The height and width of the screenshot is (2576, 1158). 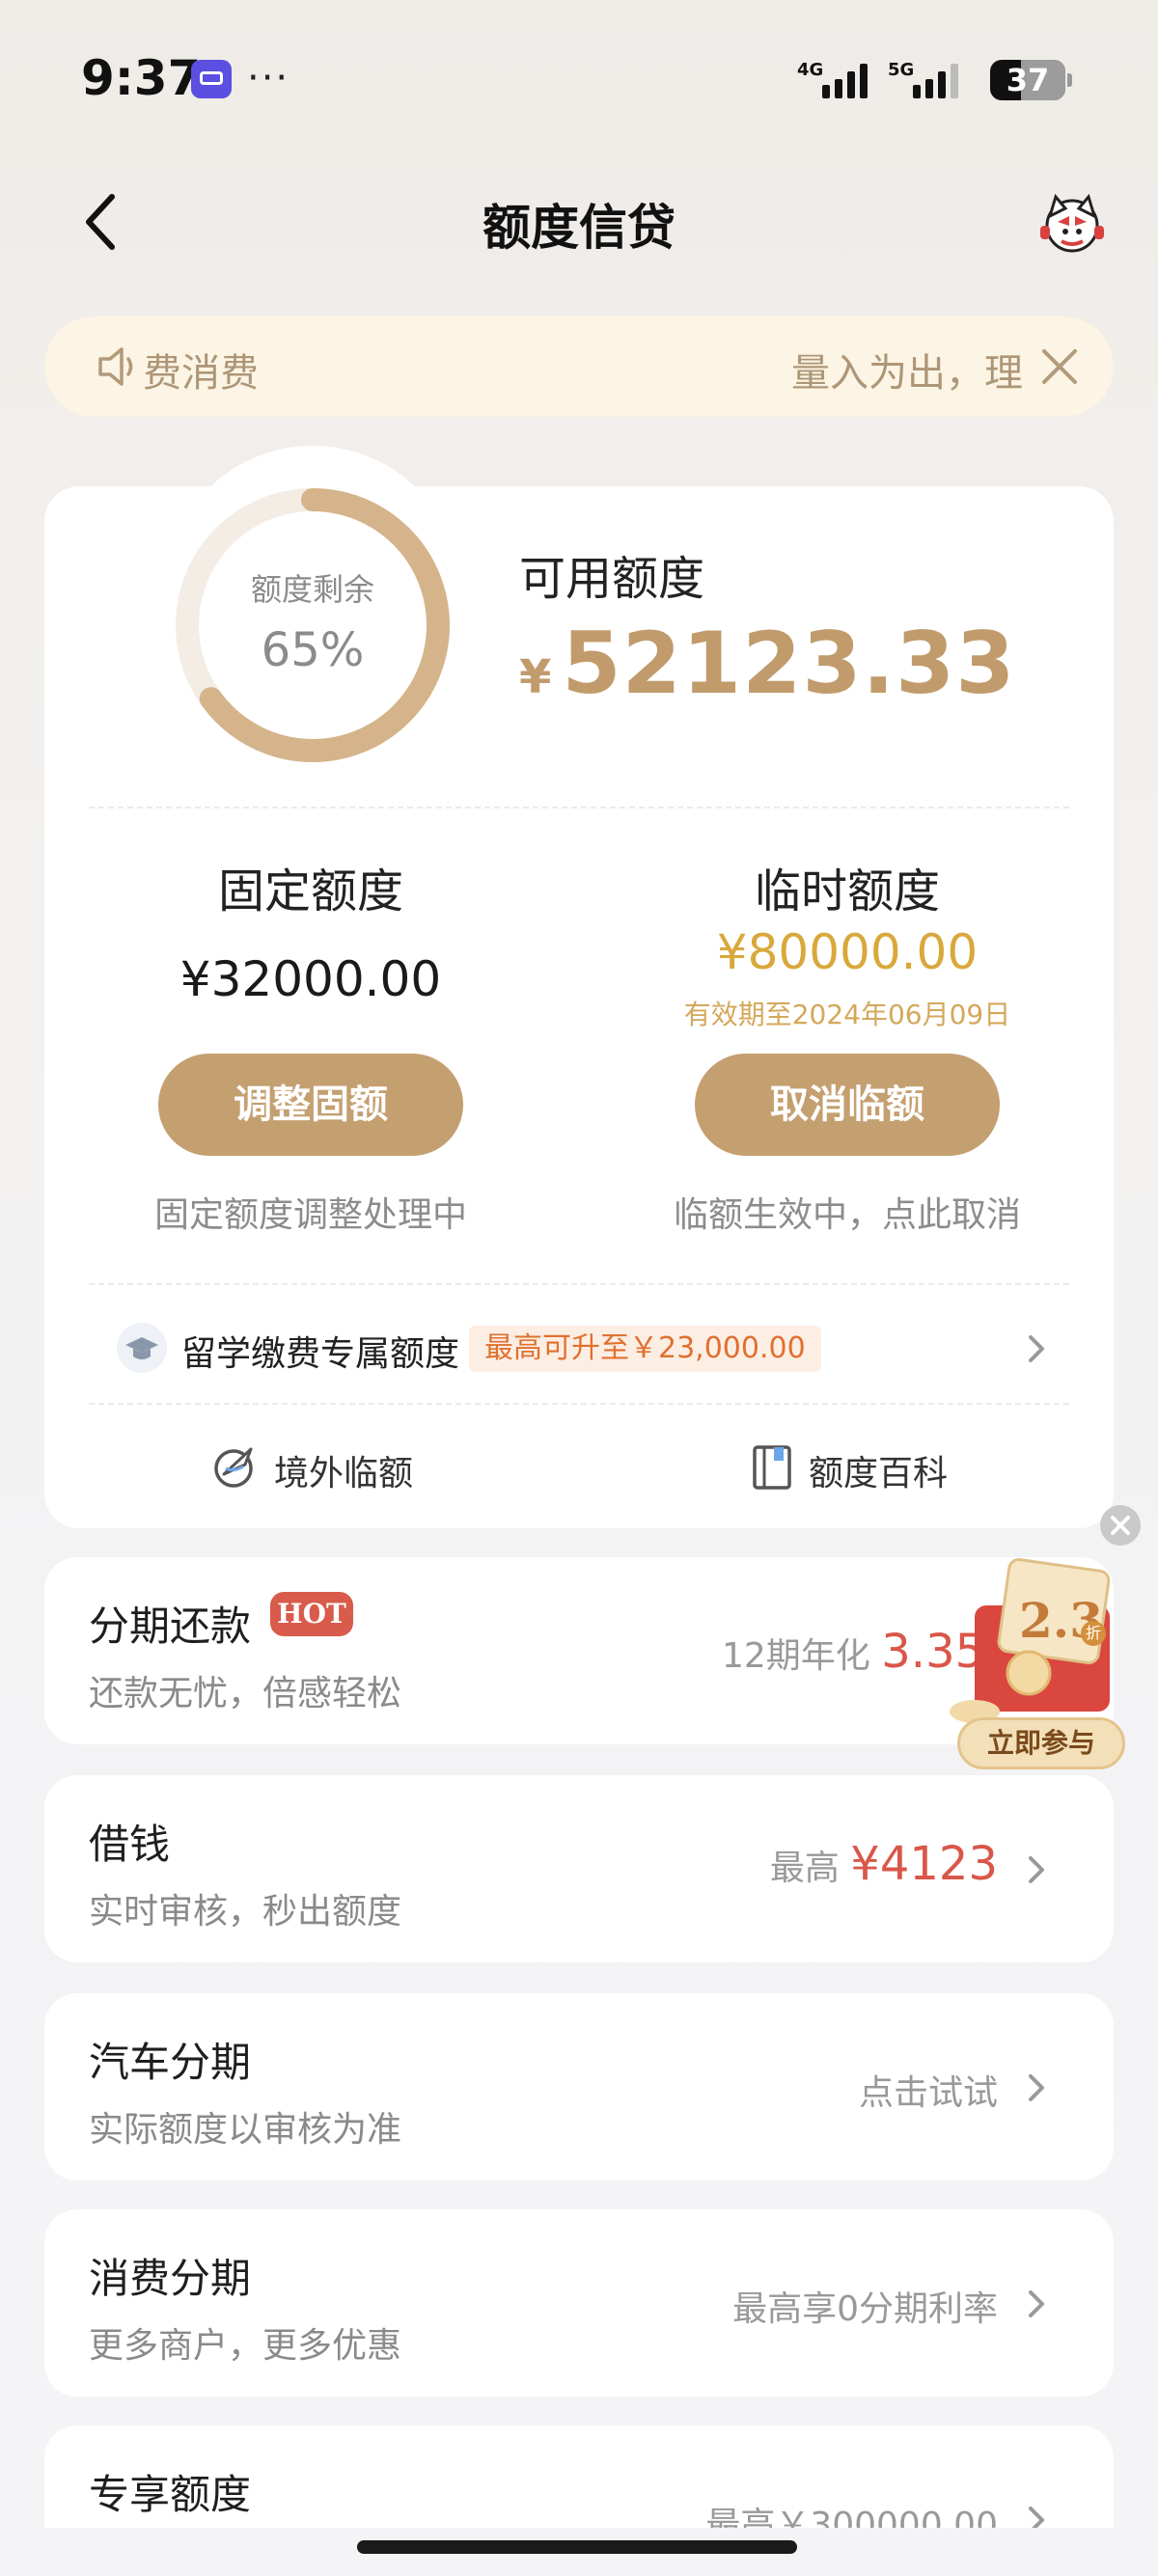 I want to click on fixed-credit-title: 固定额度, so click(x=310, y=891).